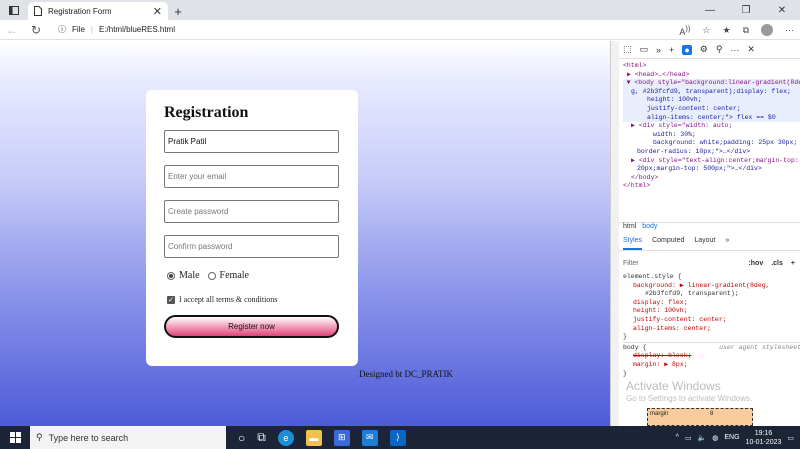  Describe the element at coordinates (726, 30) in the screenshot. I see `favorites-icon: ★` at that location.